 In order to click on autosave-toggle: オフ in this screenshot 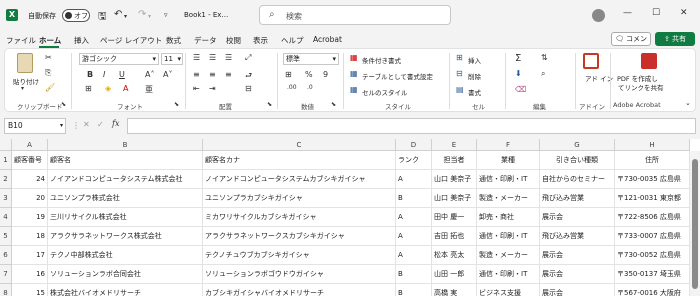, I will do `click(76, 15)`.